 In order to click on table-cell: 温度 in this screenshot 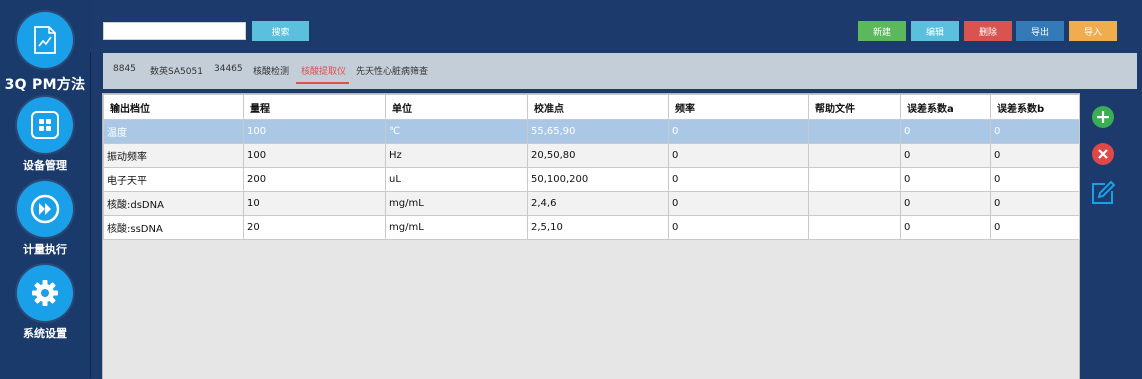, I will do `click(173, 131)`.